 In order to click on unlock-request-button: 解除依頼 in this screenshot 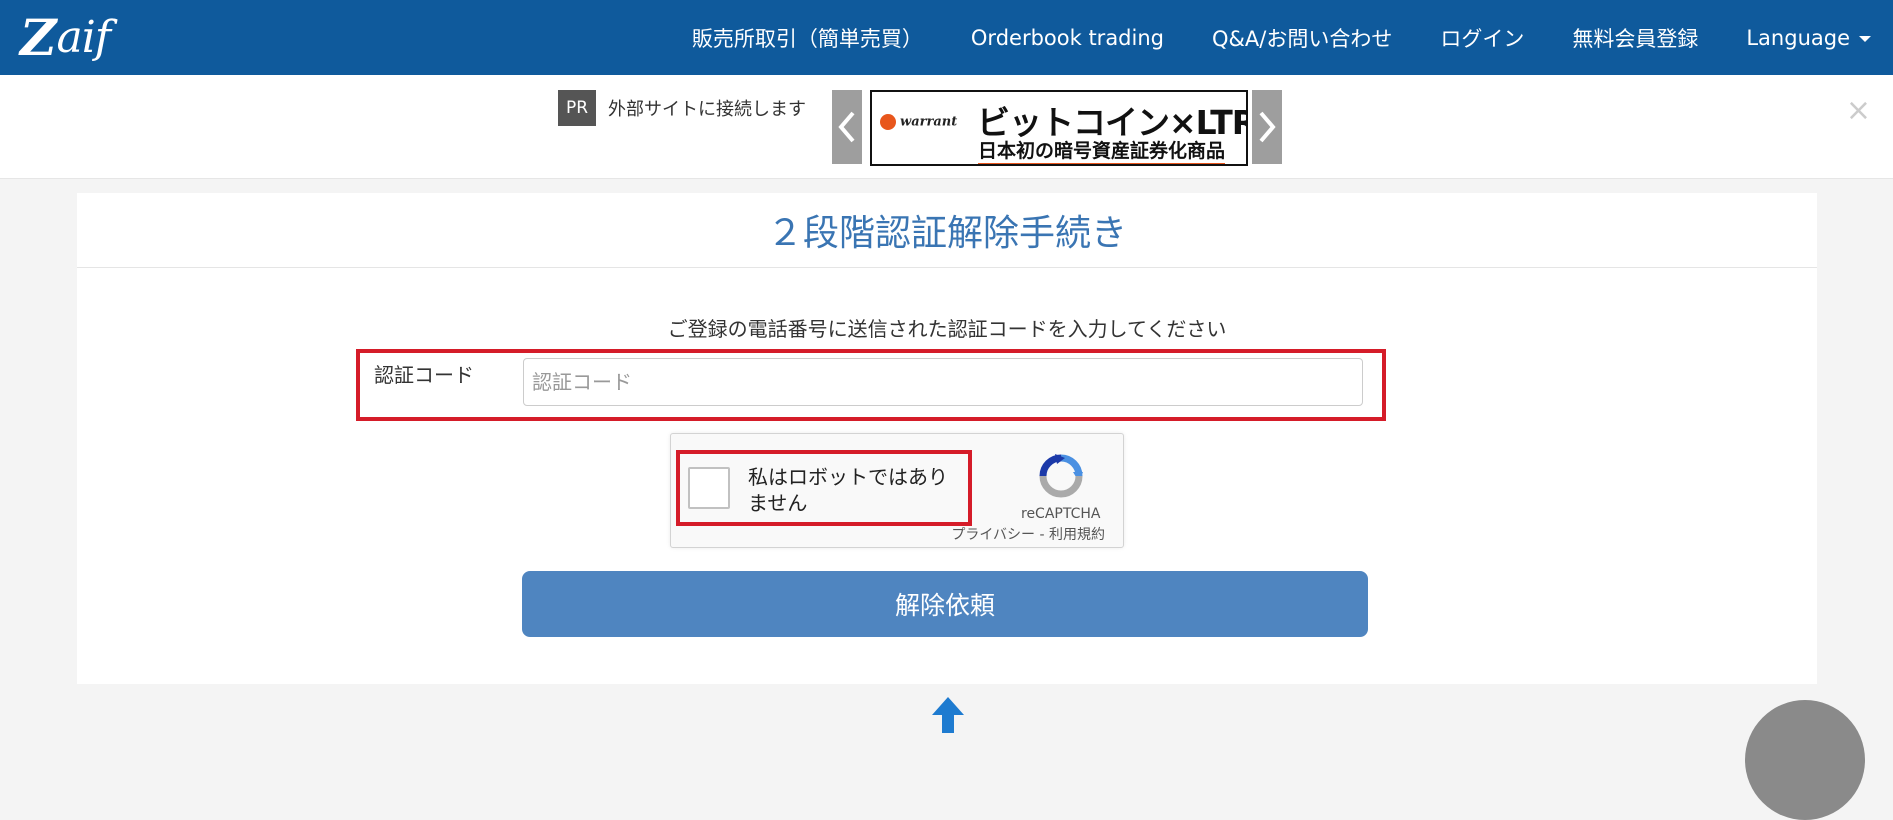, I will do `click(945, 604)`.